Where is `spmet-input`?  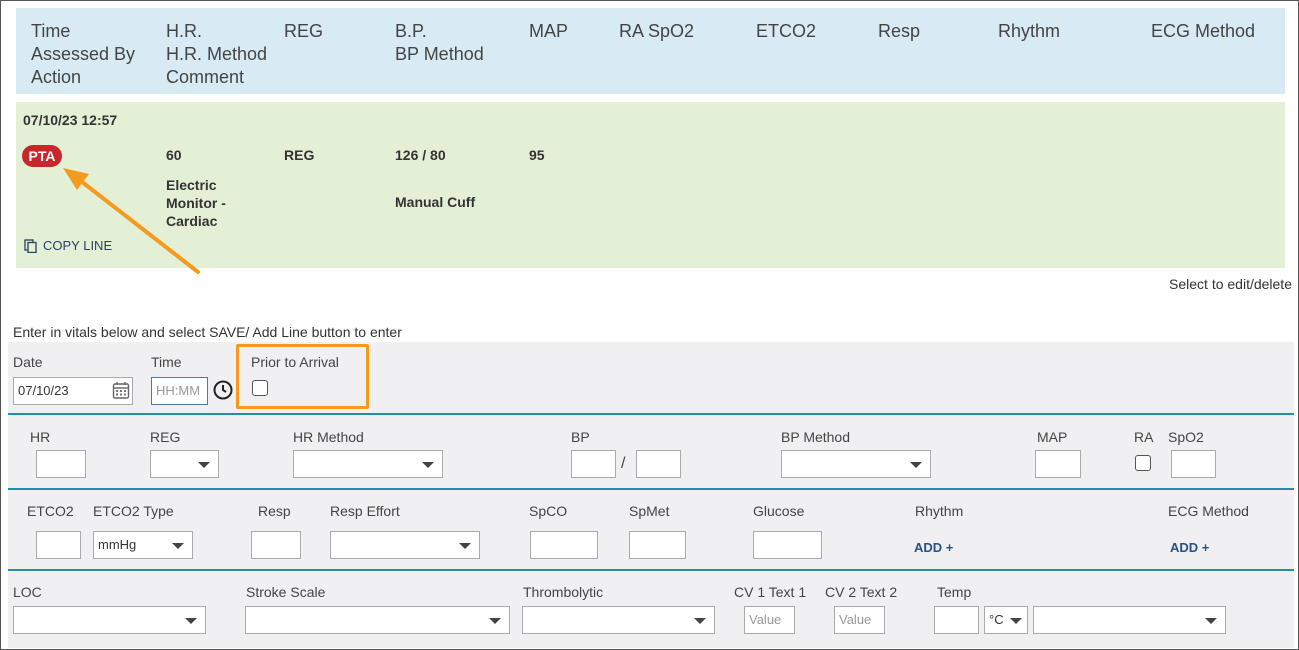 spmet-input is located at coordinates (657, 545).